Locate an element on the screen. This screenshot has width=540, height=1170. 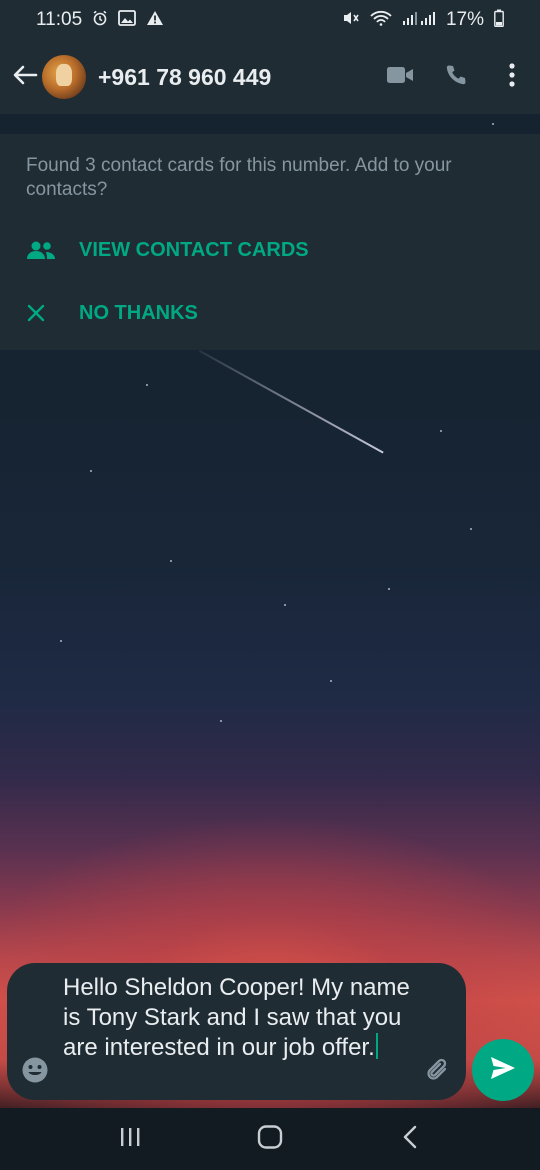
contacts-group-icon is located at coordinates (42, 250).